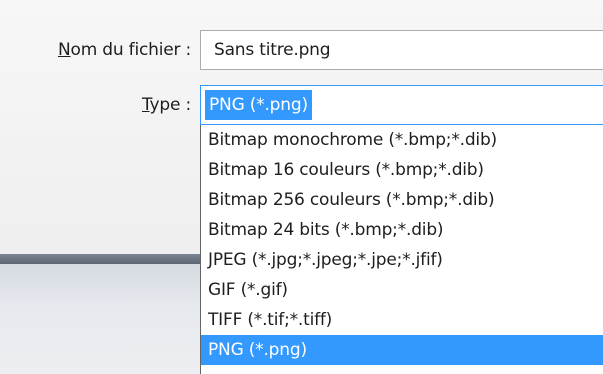 This screenshot has width=603, height=374. I want to click on file-type-option-bmp-256: Bitmap 256 couleurs (*.bmp;*.dib), so click(402, 200).